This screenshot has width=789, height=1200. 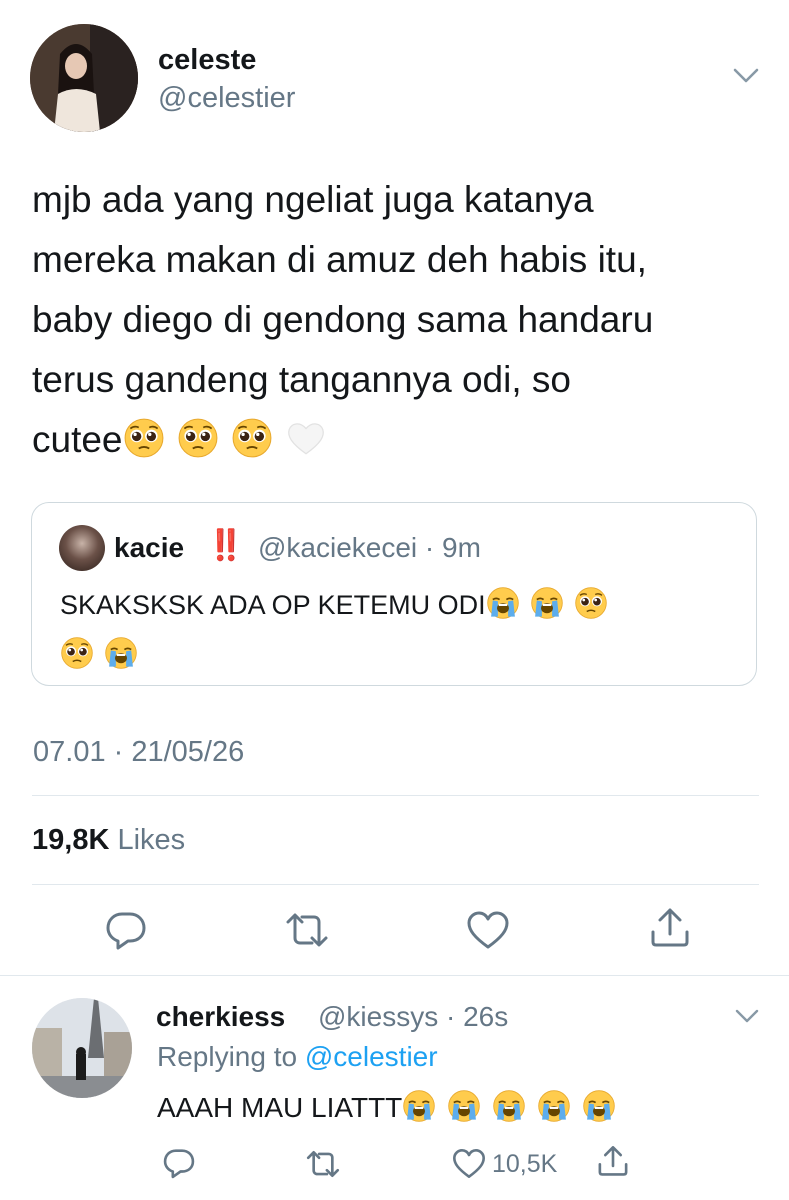 I want to click on replying-to: Replying to @celestier, so click(x=297, y=1057).